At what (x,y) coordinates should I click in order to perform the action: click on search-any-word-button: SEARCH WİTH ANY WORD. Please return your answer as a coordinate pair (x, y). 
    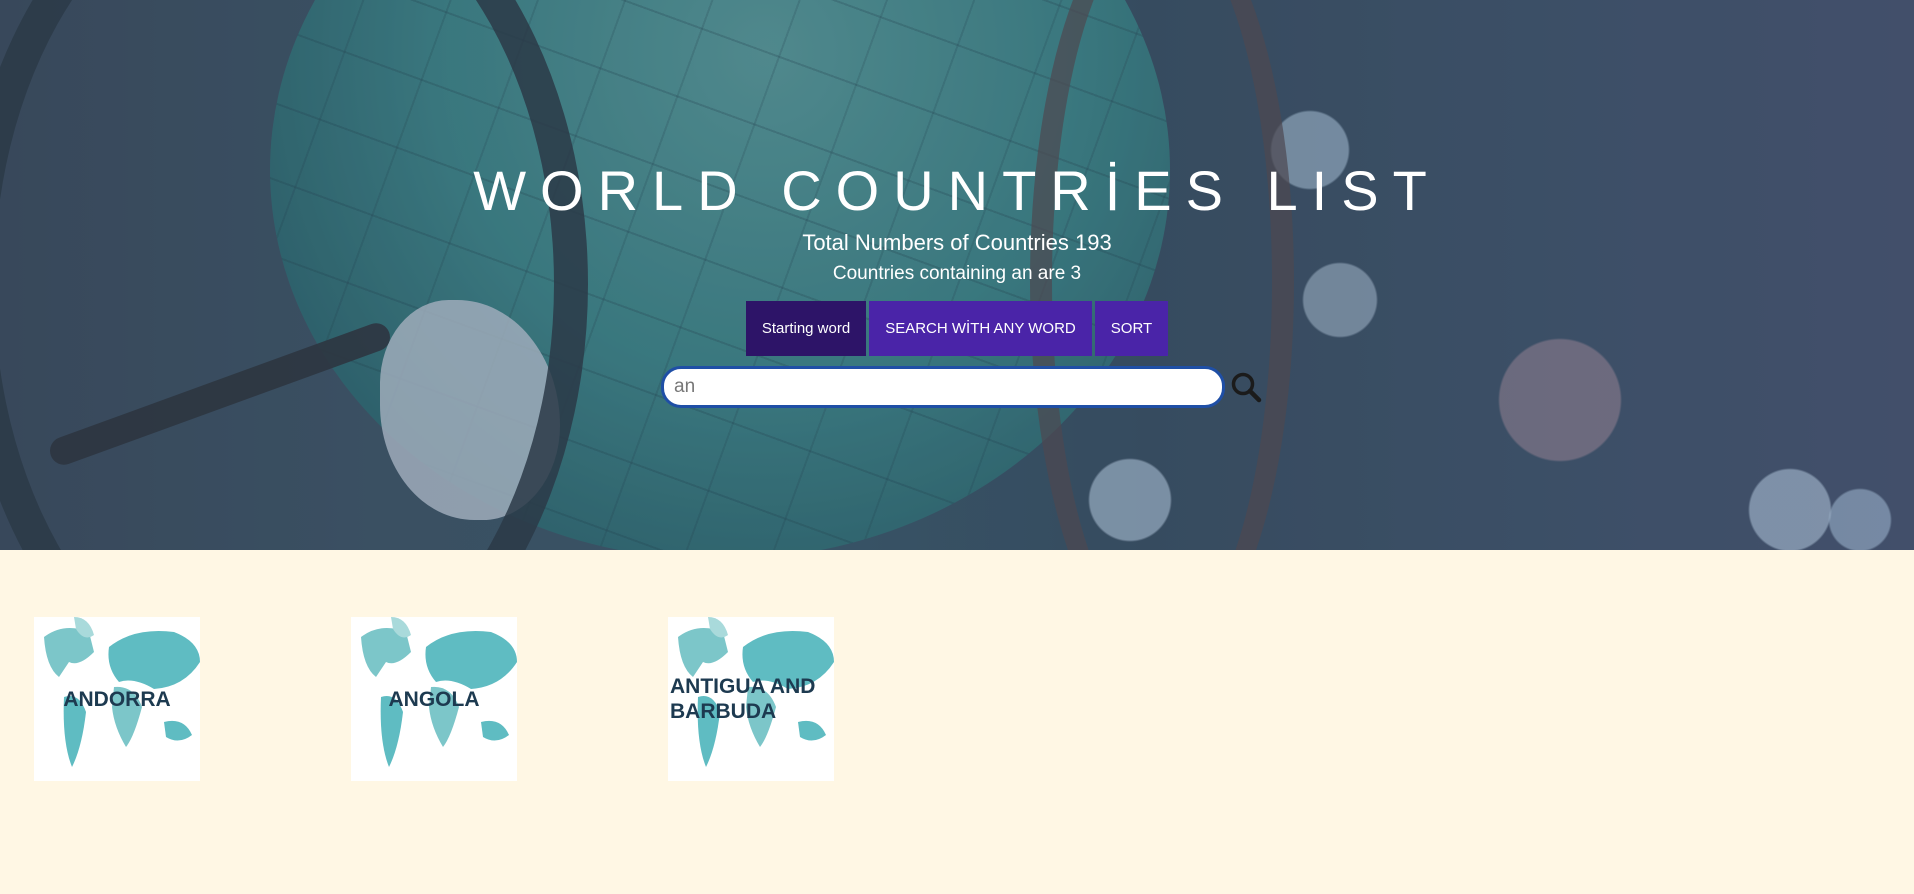
    Looking at the image, I should click on (980, 328).